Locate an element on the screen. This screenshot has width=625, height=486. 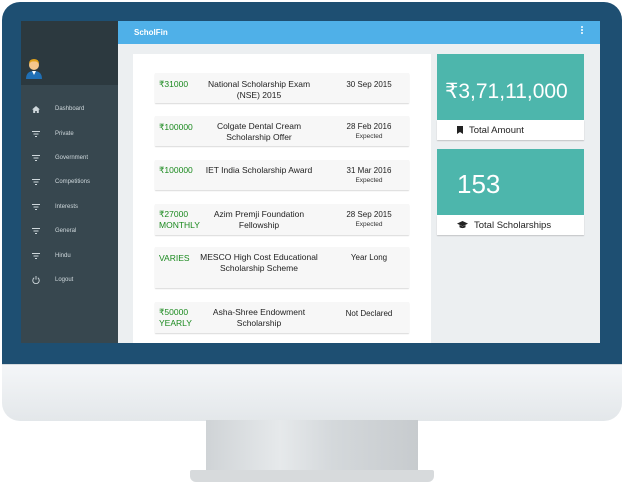
scholarship-deadline: Year Long is located at coordinates (369, 257).